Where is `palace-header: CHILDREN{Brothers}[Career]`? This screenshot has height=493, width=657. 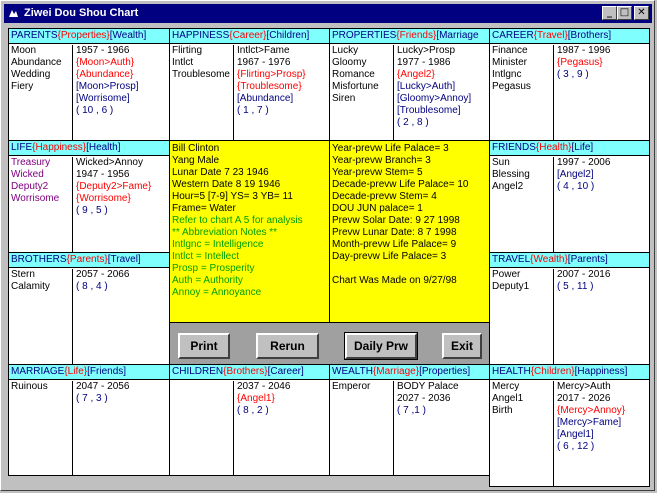 palace-header: CHILDREN{Brothers}[Career] is located at coordinates (249, 372).